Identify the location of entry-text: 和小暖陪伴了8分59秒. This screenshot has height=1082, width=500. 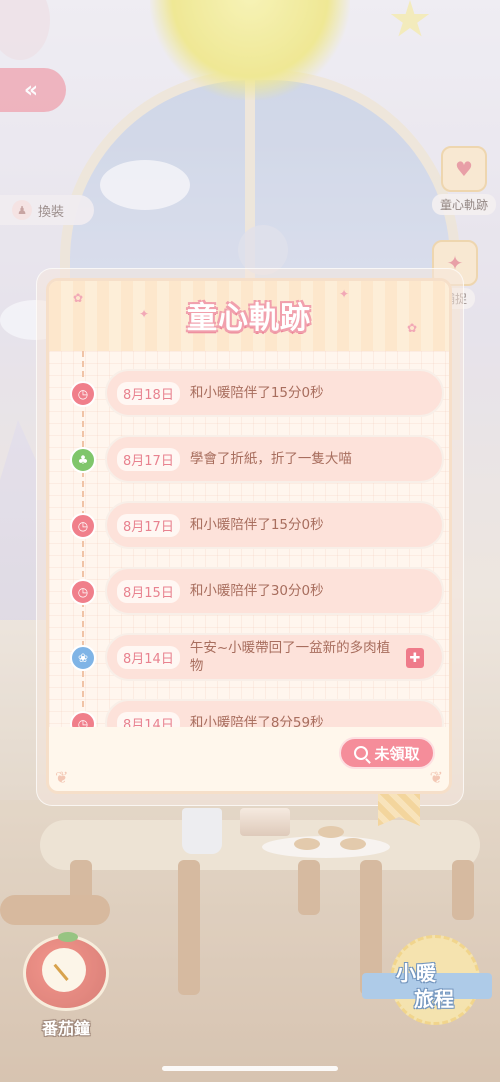
(256, 721).